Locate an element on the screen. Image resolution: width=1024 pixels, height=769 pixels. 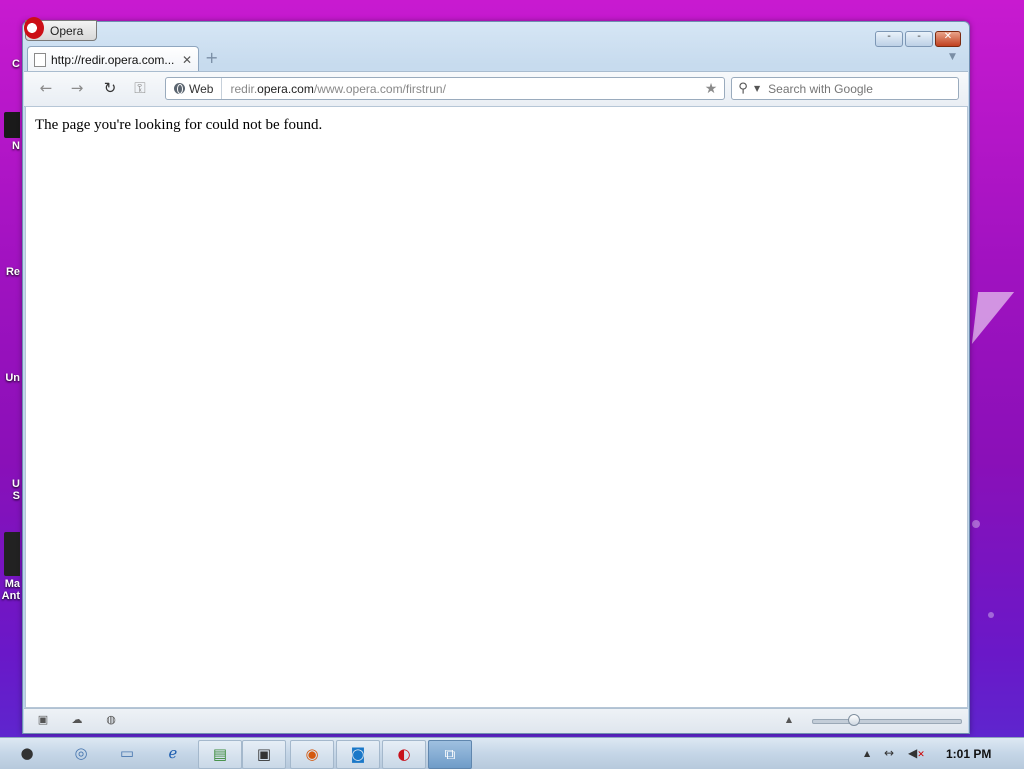
volume-muted-icon: ◀✕ is located at coordinates (916, 753).